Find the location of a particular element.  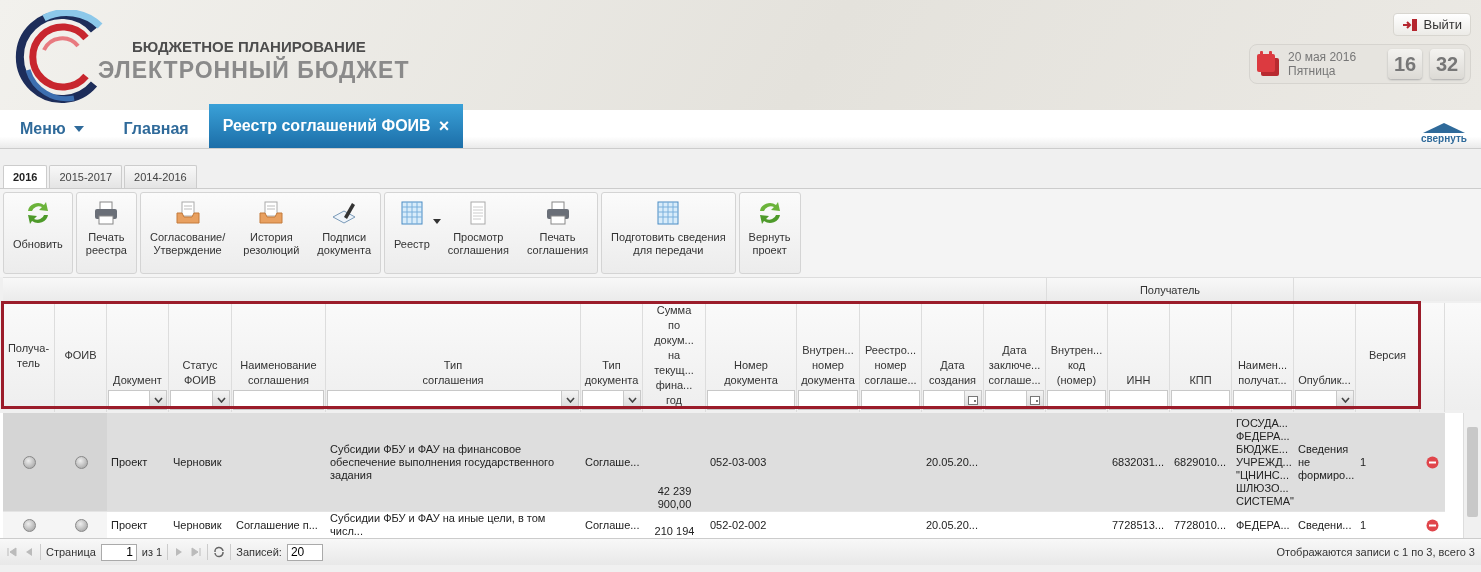

minutes-display: 32 is located at coordinates (1447, 64).